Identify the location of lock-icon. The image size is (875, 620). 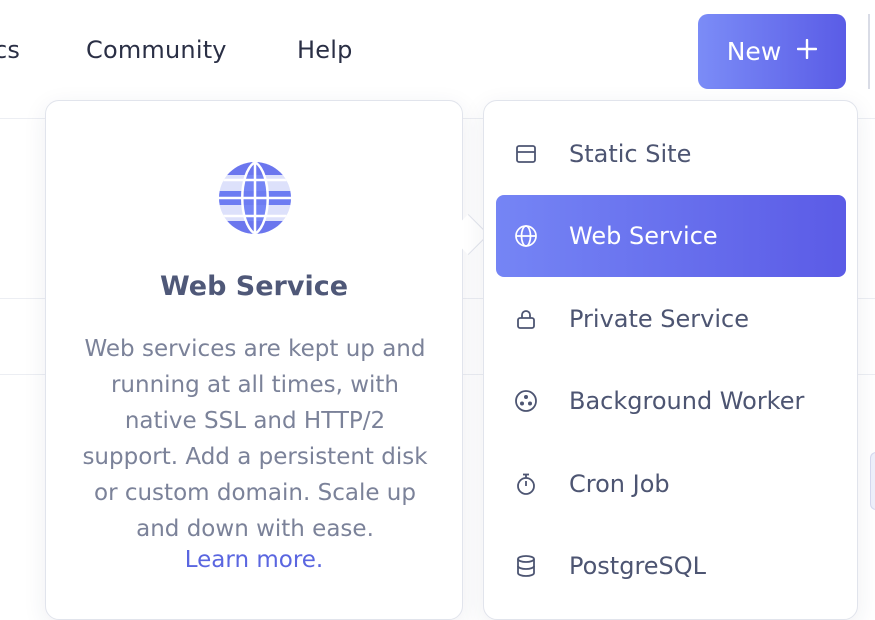
(526, 319).